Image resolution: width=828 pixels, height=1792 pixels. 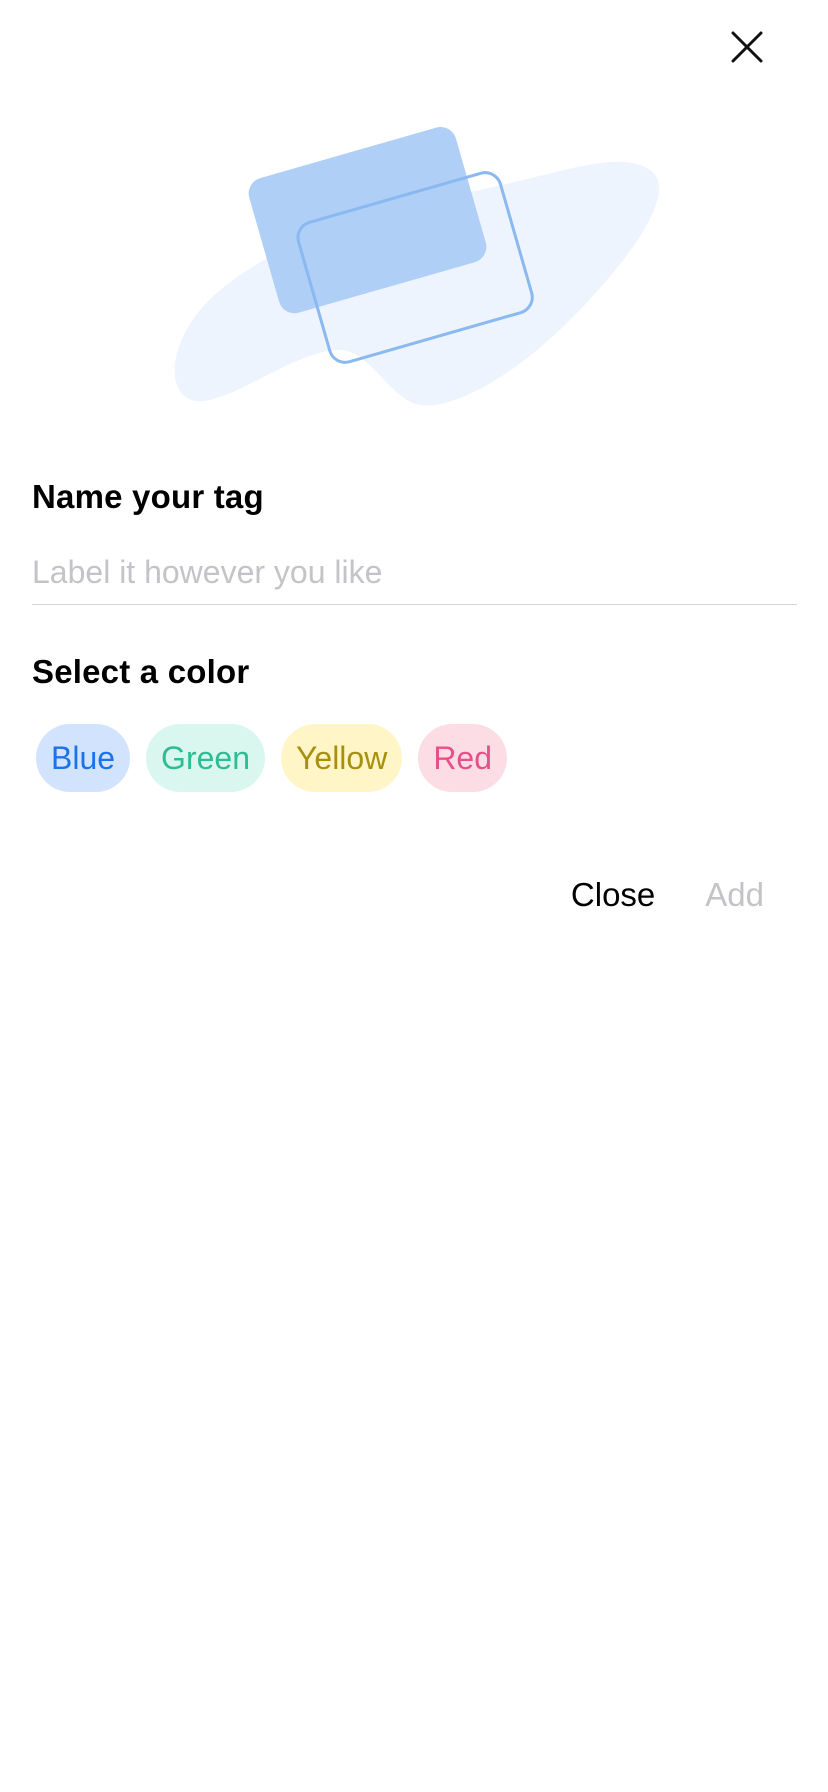 What do you see at coordinates (734, 895) in the screenshot?
I see `add-button: Add` at bounding box center [734, 895].